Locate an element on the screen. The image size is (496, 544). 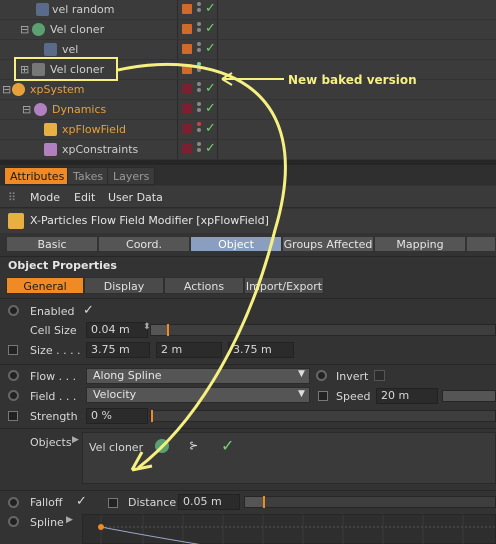
strength-slider is located at coordinates (323, 416).